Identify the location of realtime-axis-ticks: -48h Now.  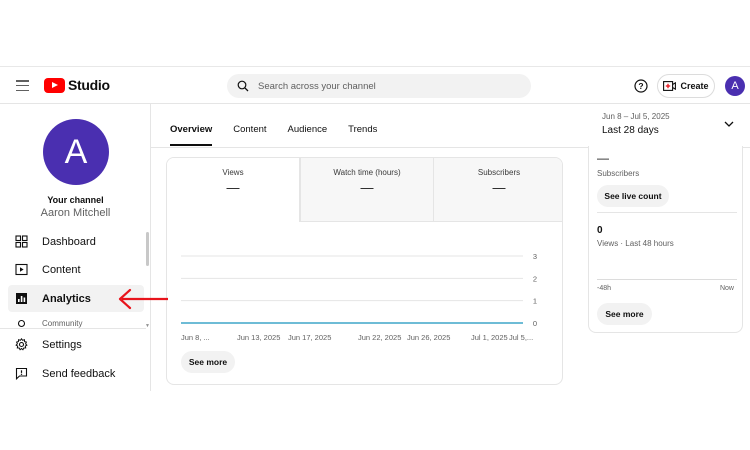
(665, 288).